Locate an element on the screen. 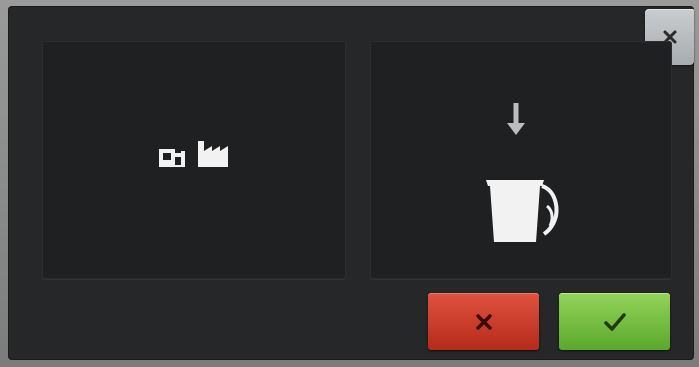  cancel-button is located at coordinates (483, 321).